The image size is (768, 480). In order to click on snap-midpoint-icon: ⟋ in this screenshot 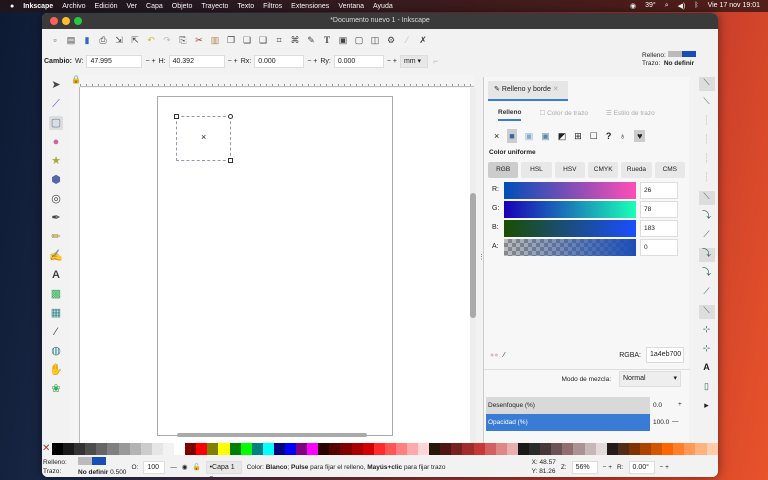, I will do `click(707, 293)`.